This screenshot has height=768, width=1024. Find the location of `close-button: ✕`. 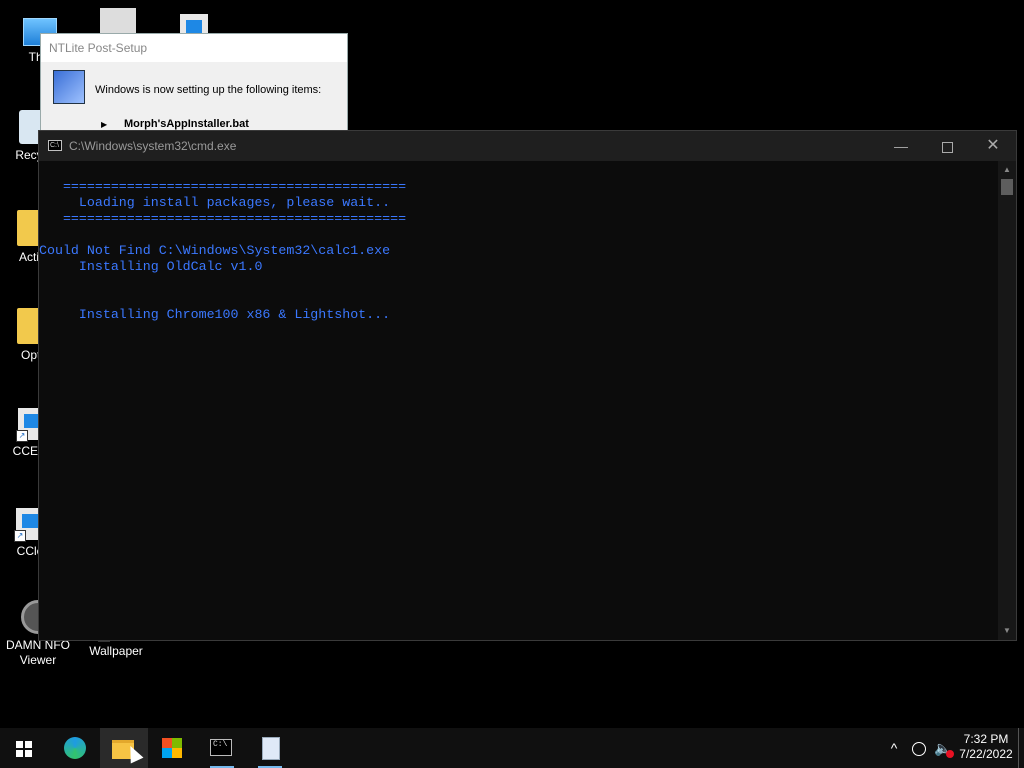

close-button: ✕ is located at coordinates (993, 146).